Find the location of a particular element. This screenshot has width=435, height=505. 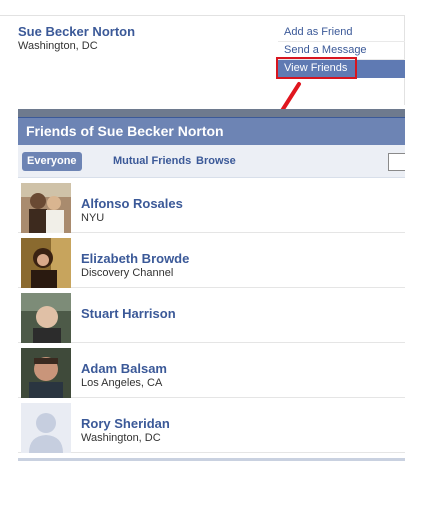

tab-everyone: Everyone is located at coordinates (52, 161).